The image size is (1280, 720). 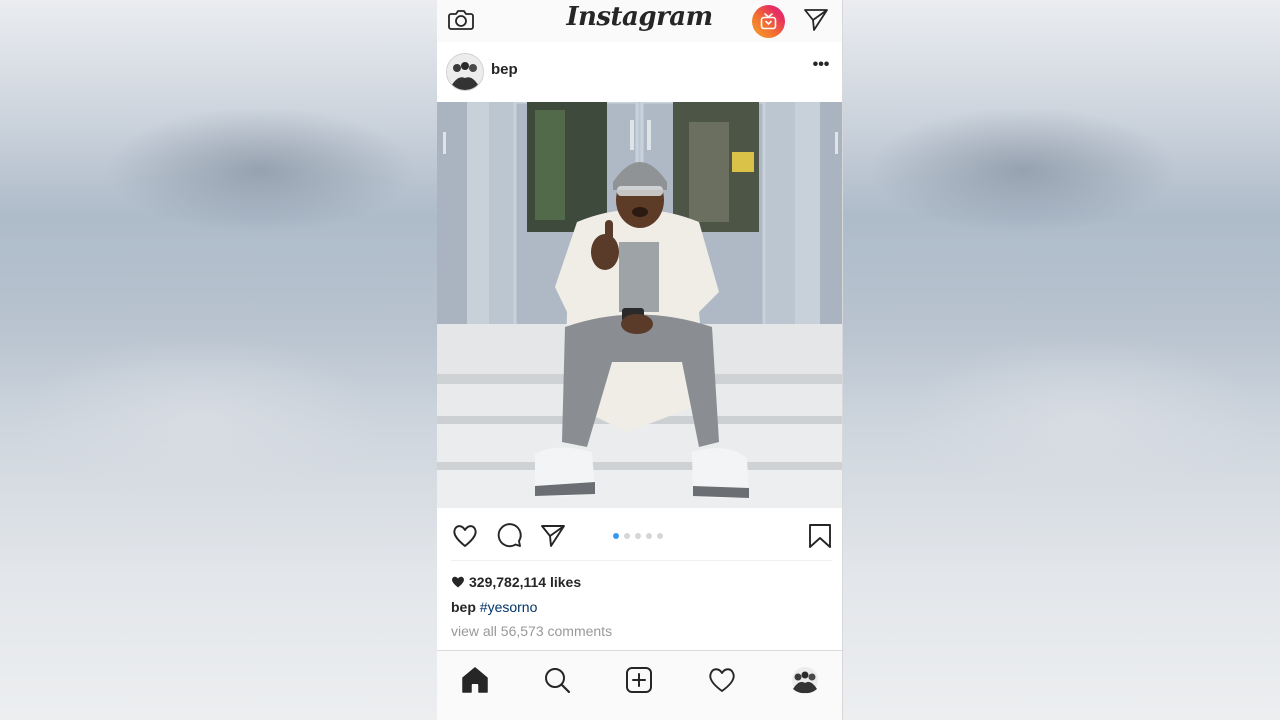 I want to click on save-icon, so click(x=820, y=536).